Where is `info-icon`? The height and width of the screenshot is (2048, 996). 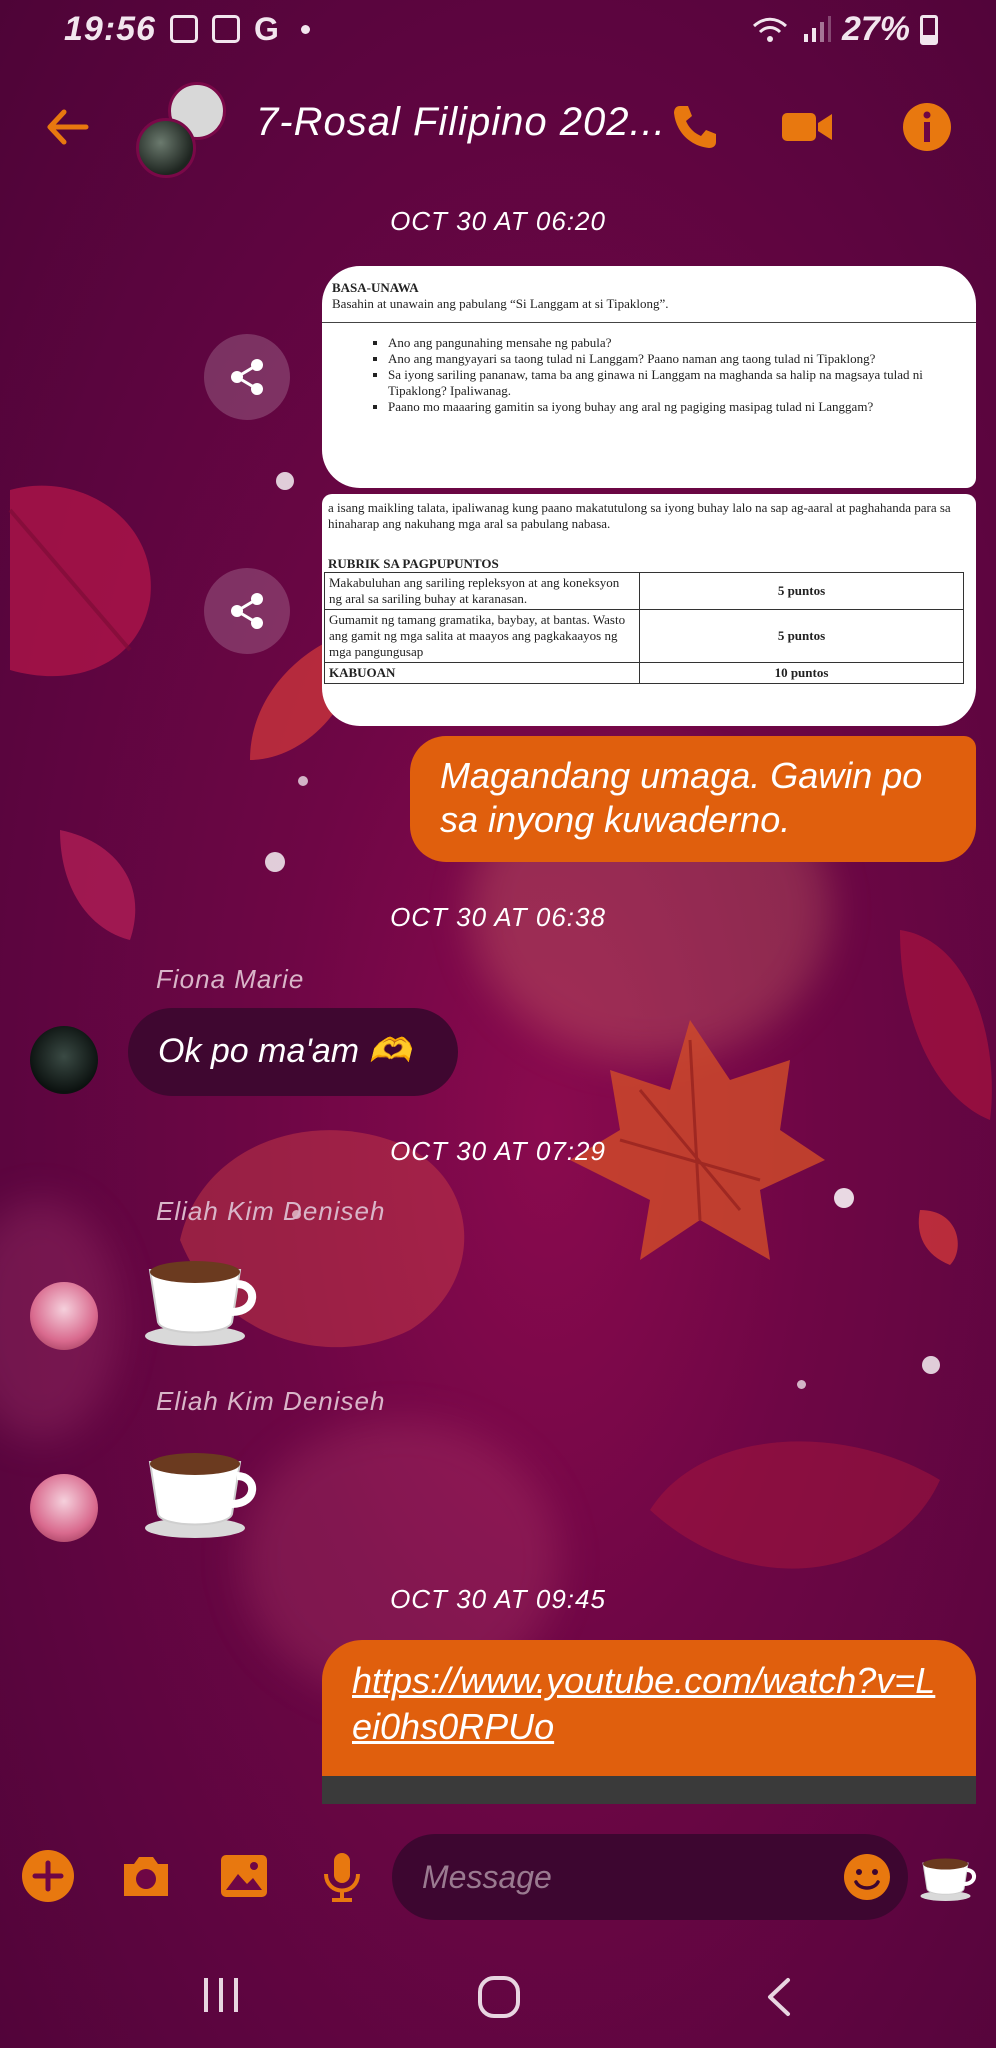
info-icon is located at coordinates (927, 127).